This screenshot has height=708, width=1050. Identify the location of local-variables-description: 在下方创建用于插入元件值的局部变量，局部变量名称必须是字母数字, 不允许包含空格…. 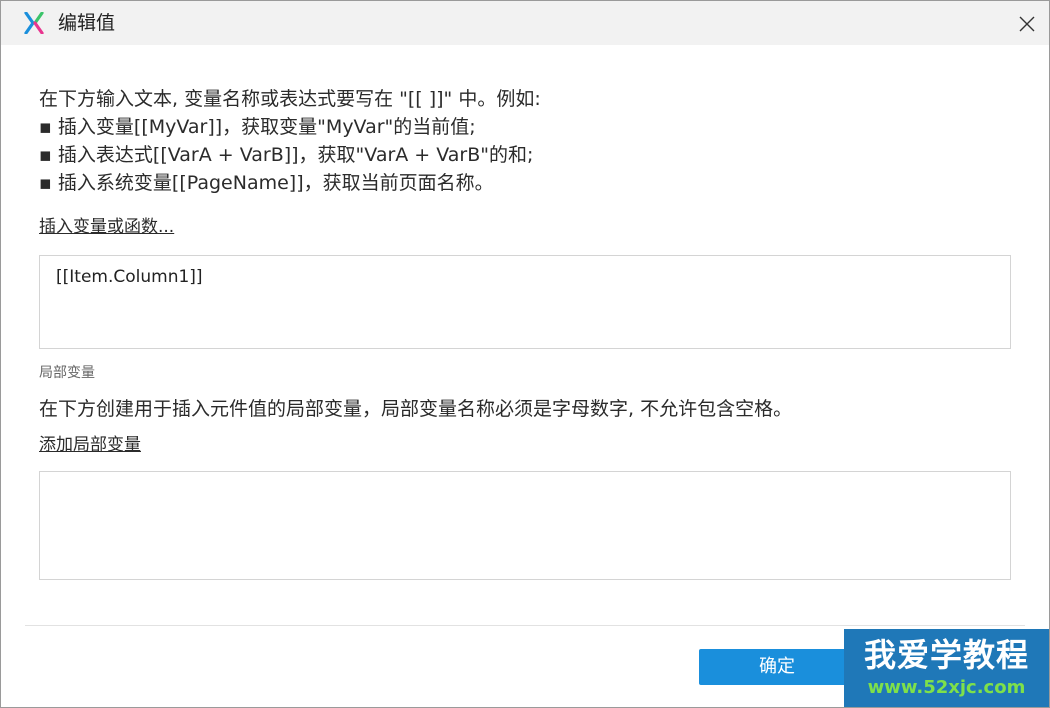
(416, 409).